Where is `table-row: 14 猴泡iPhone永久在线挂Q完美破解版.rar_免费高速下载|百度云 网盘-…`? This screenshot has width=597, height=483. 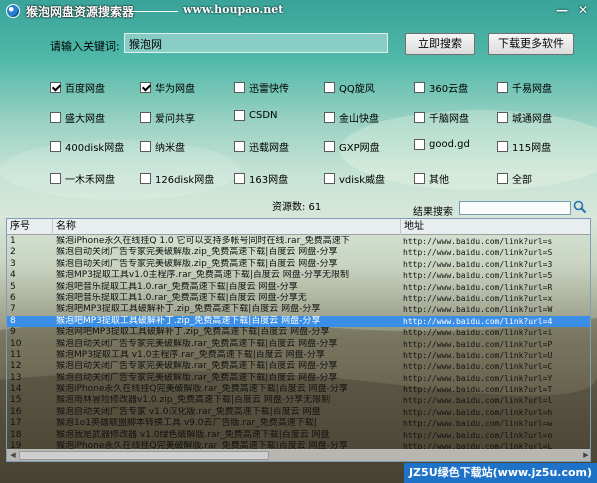
table-row: 14 猴泡iPhone永久在线挂Q完美破解版.rar_免费高速下载|百度云 网盘-… is located at coordinates (298, 389).